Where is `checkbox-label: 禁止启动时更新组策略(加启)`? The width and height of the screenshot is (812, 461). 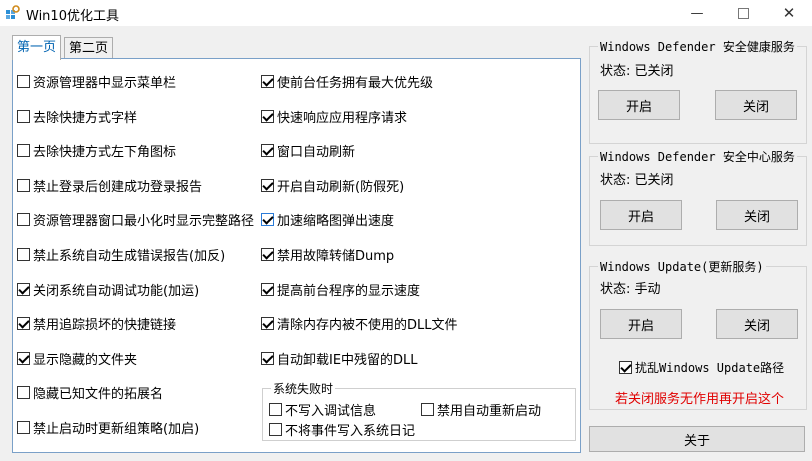 checkbox-label: 禁止启动时更新组策略(加启) is located at coordinates (116, 429).